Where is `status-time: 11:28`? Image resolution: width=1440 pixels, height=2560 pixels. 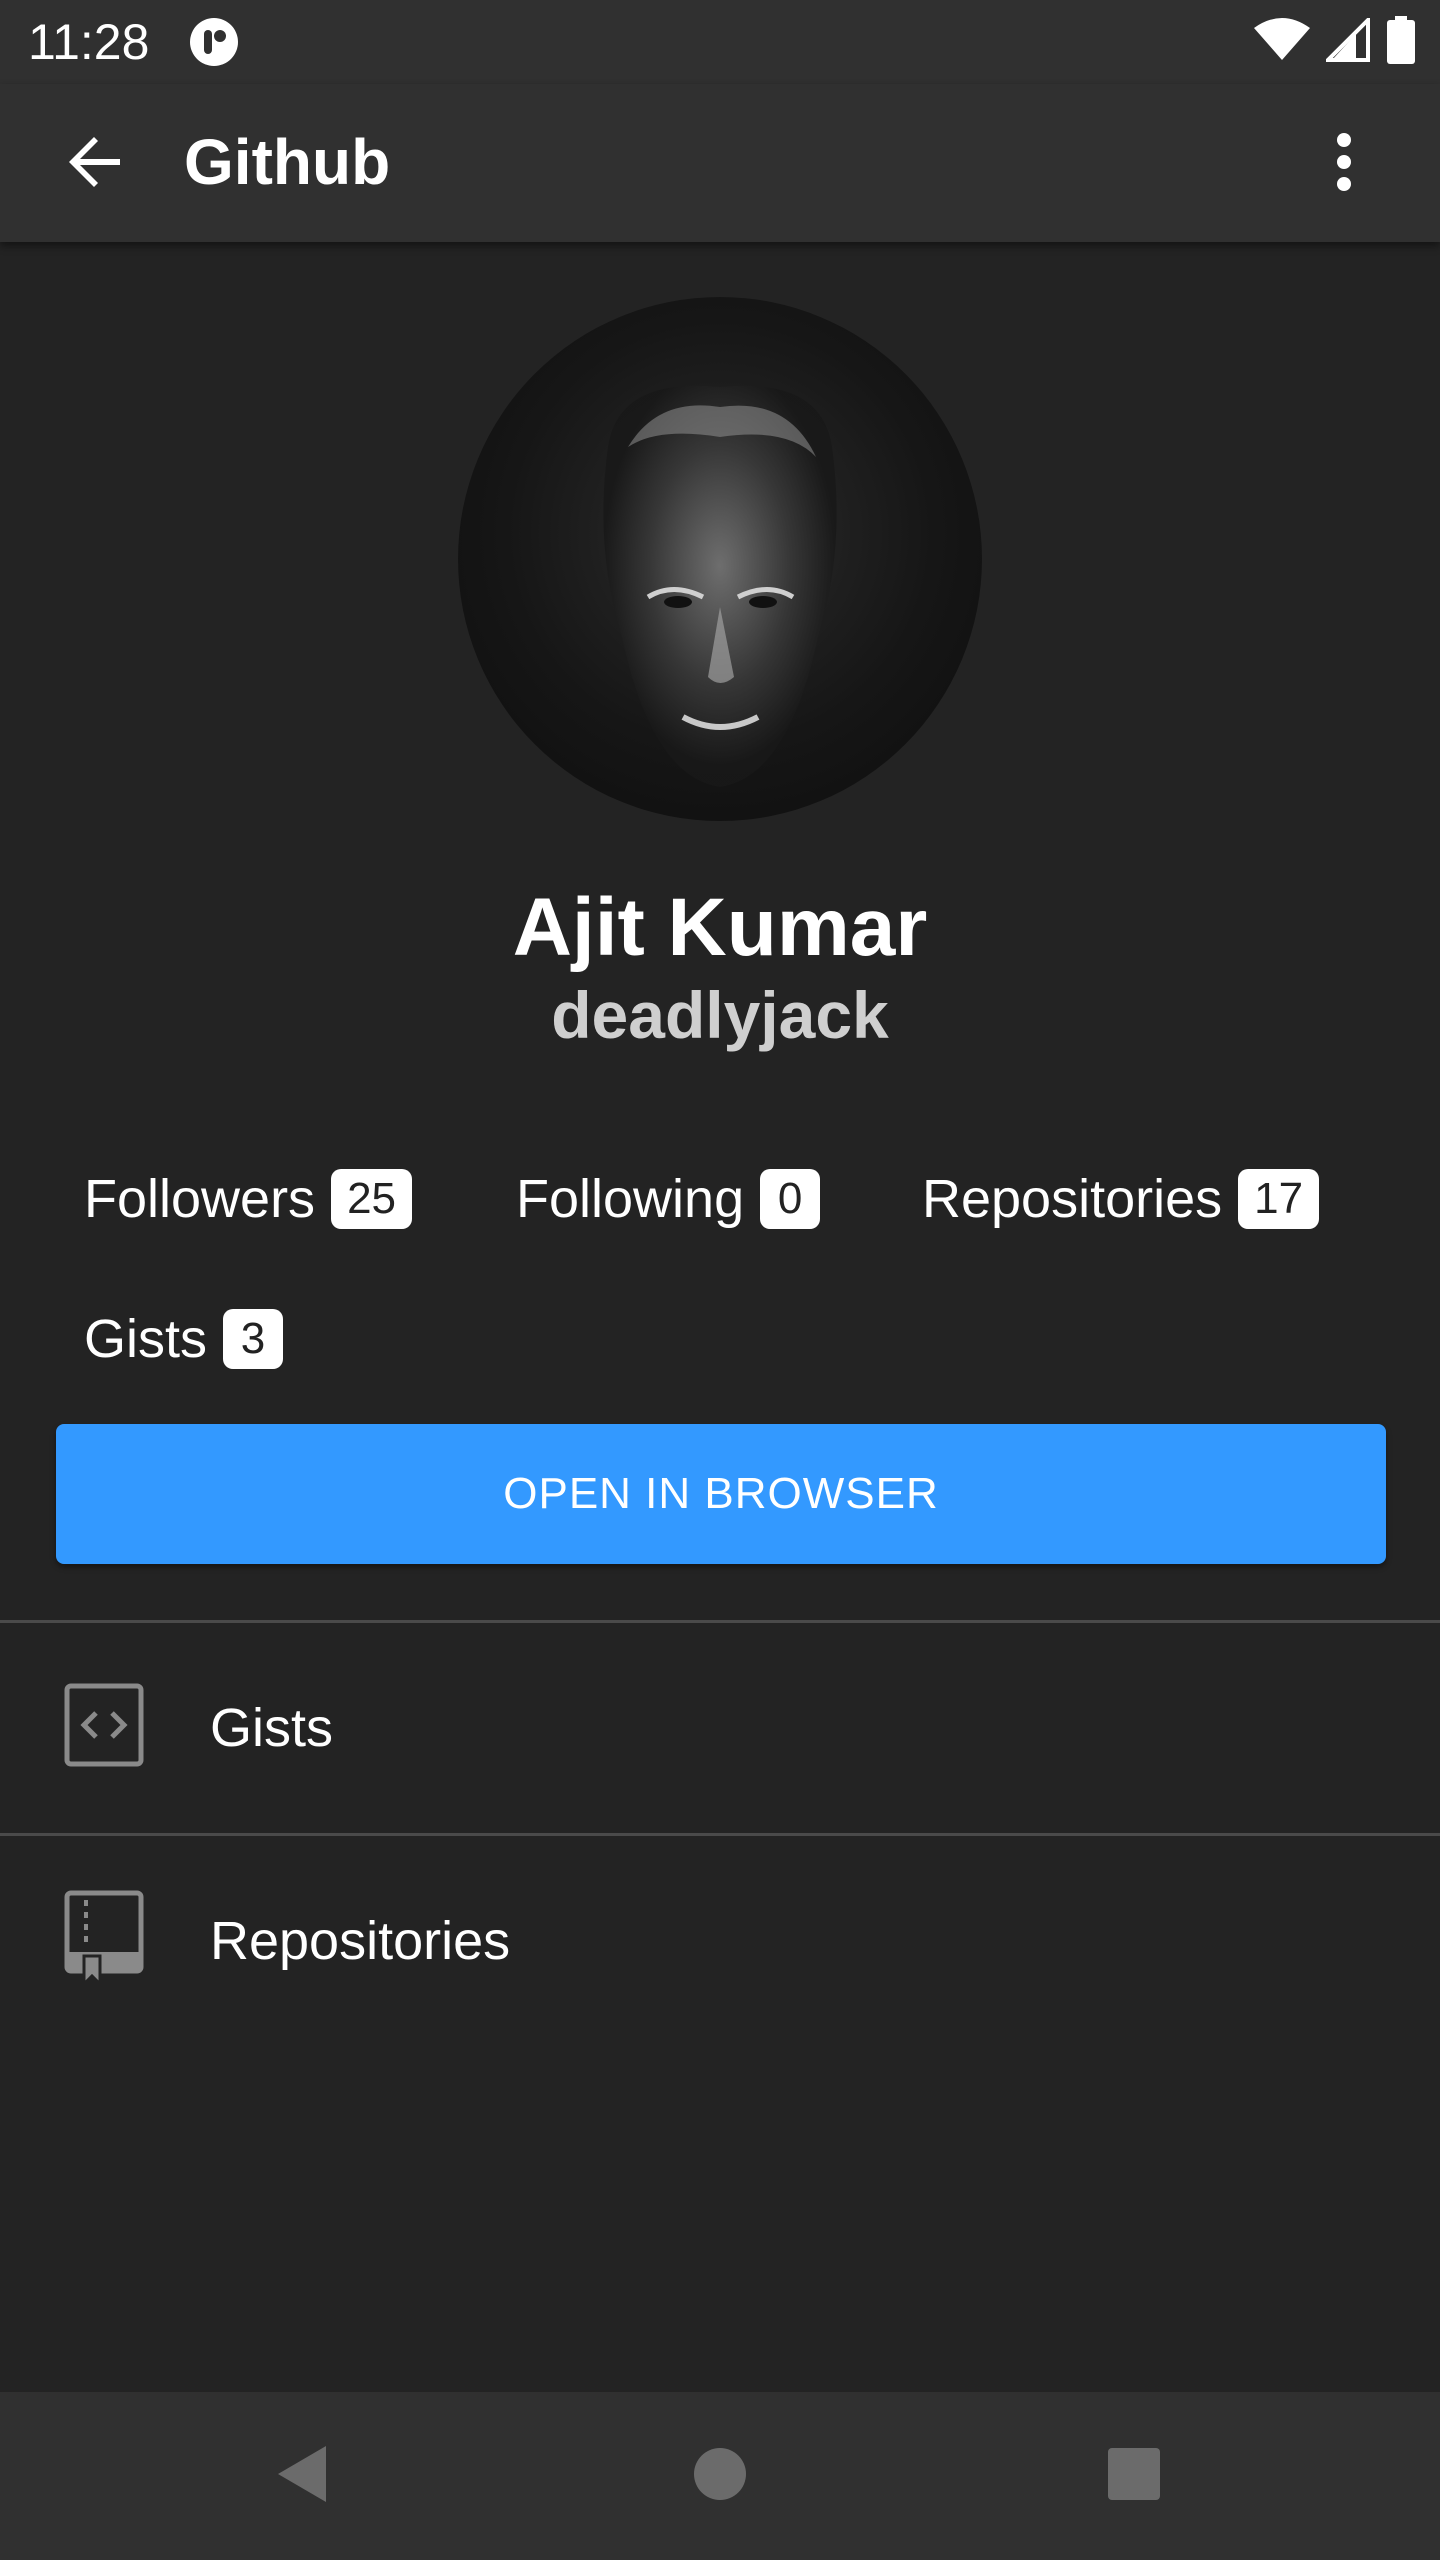
status-time: 11:28 is located at coordinates (89, 42).